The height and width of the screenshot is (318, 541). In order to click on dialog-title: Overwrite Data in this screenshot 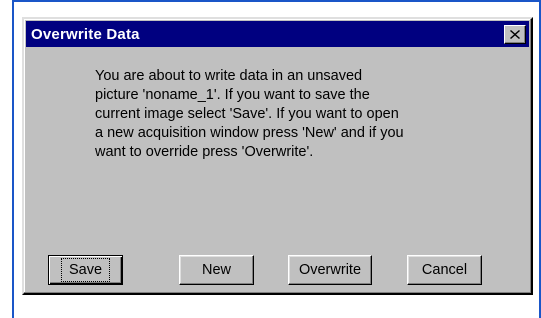, I will do `click(85, 34)`.